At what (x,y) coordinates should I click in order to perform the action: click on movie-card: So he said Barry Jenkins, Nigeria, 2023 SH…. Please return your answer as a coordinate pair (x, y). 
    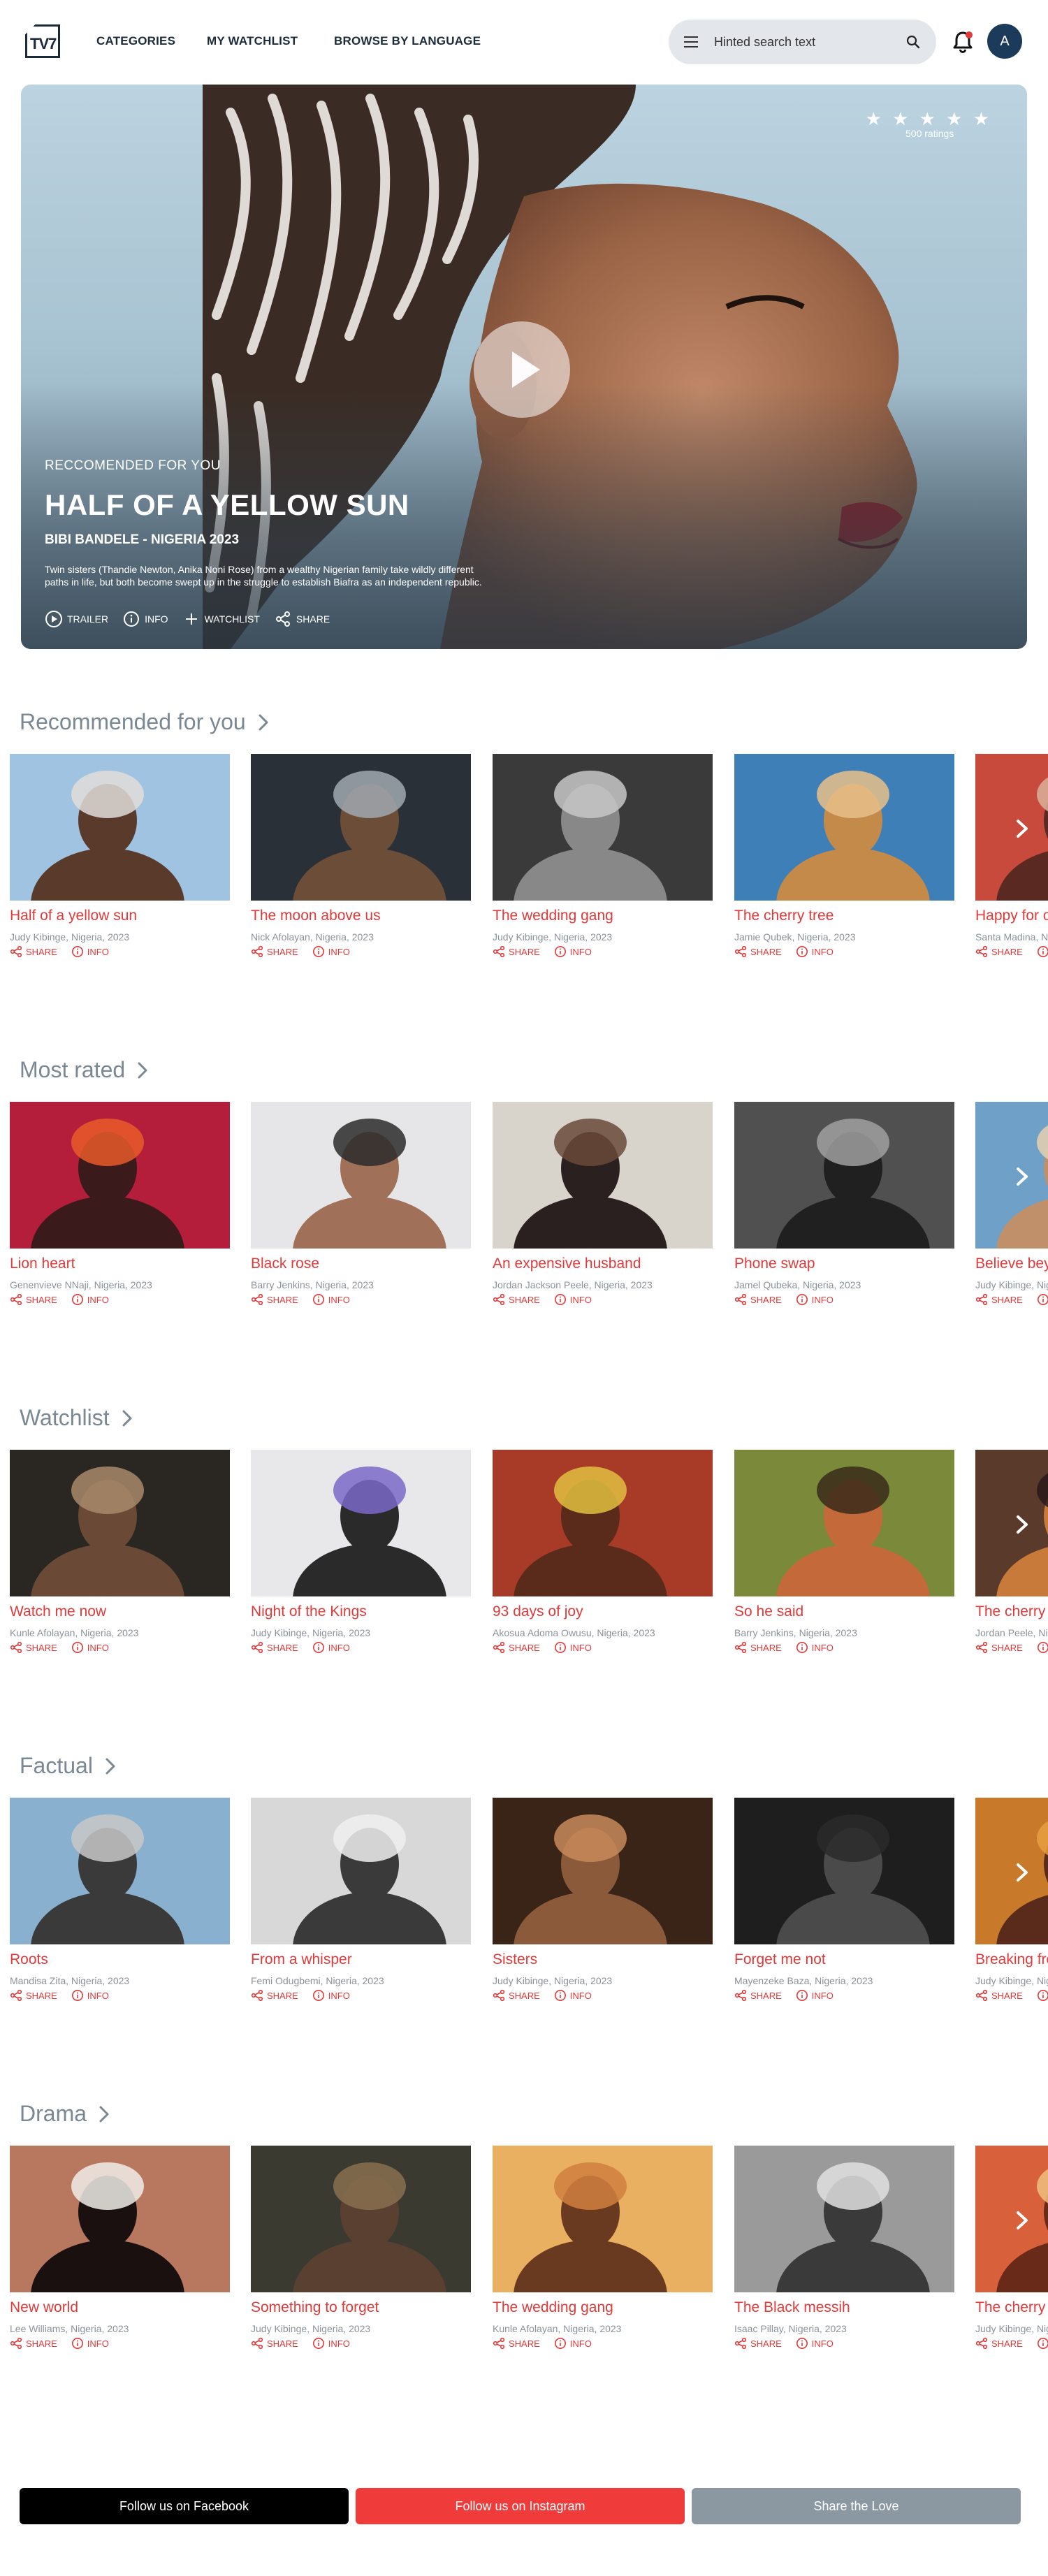
    Looking at the image, I should click on (844, 1552).